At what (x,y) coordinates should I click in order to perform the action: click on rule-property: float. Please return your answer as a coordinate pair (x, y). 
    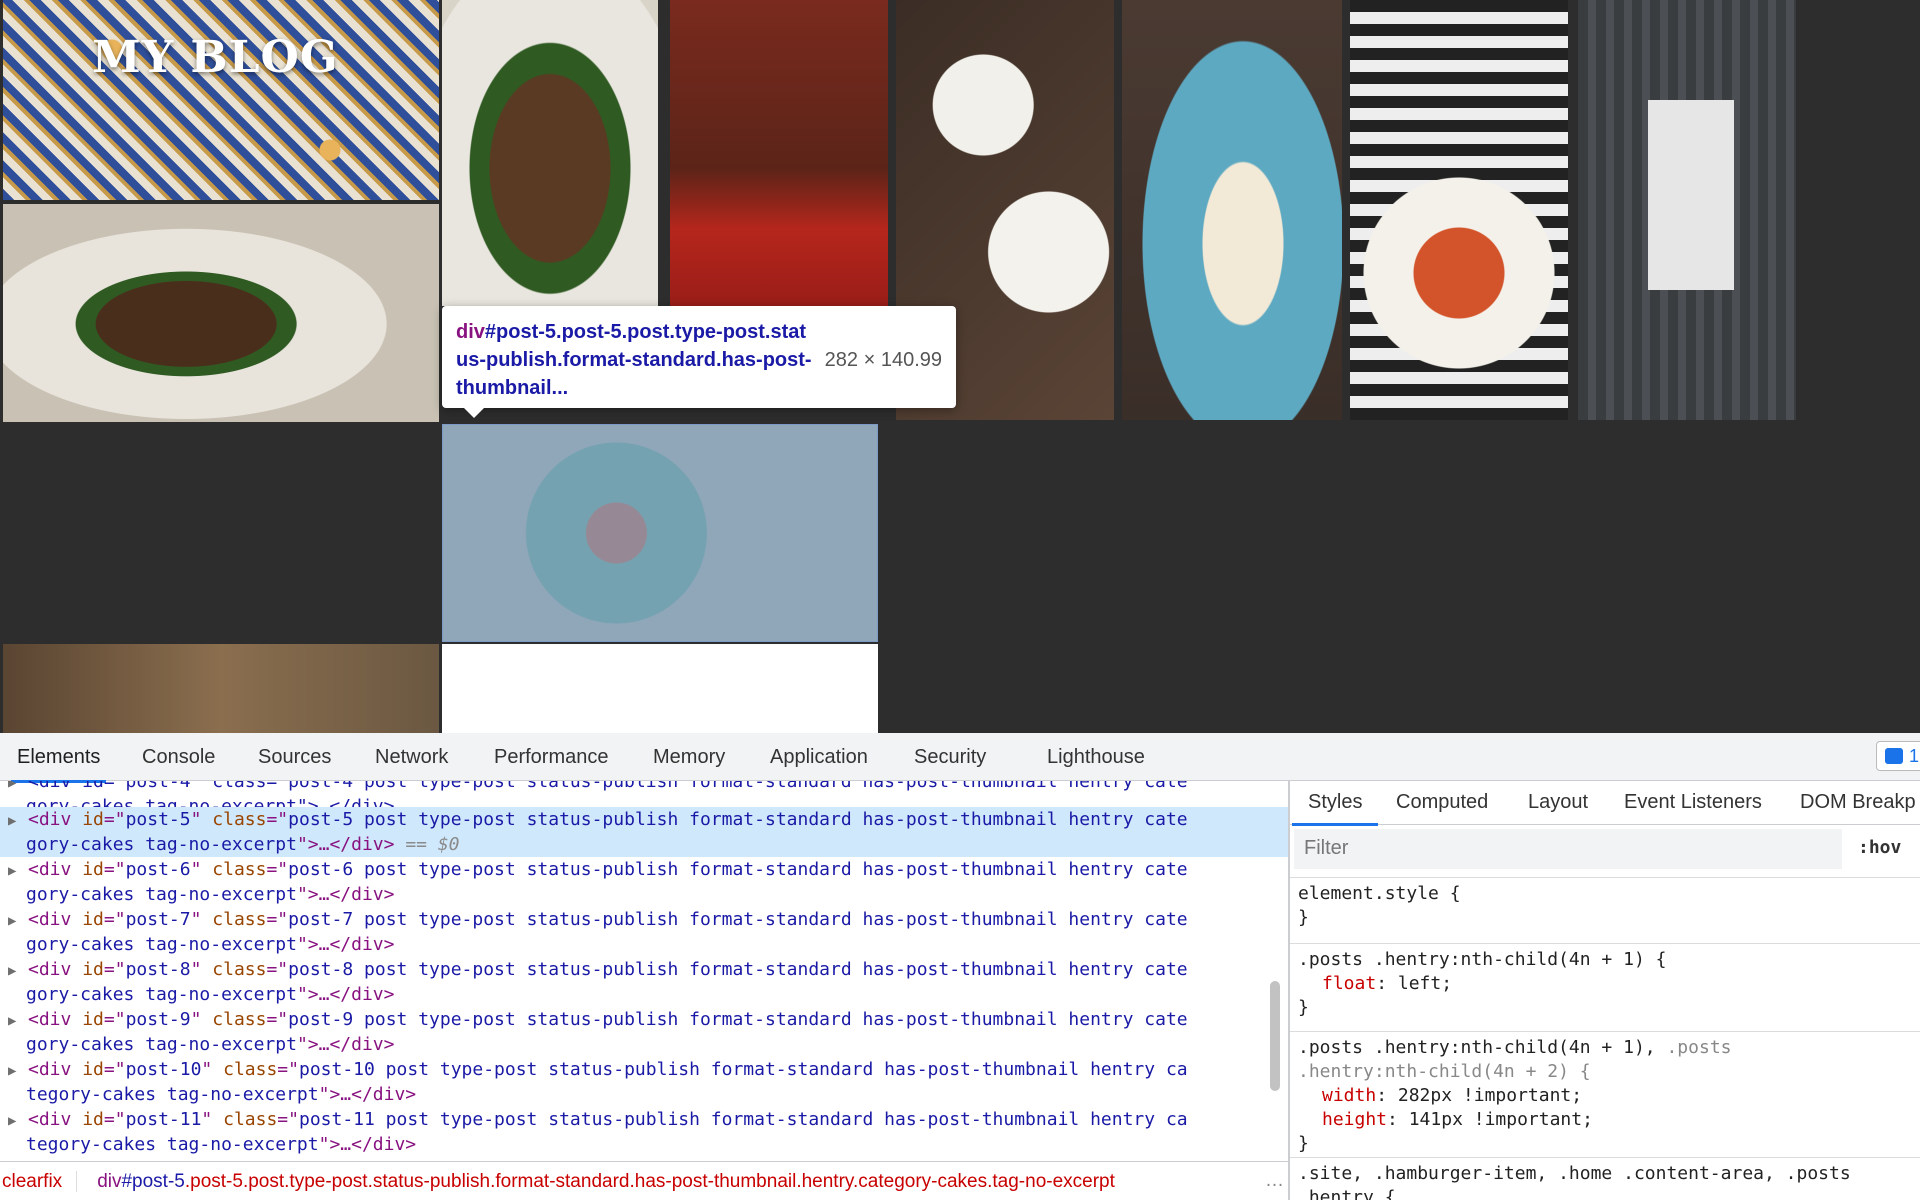
    Looking at the image, I should click on (1337, 983).